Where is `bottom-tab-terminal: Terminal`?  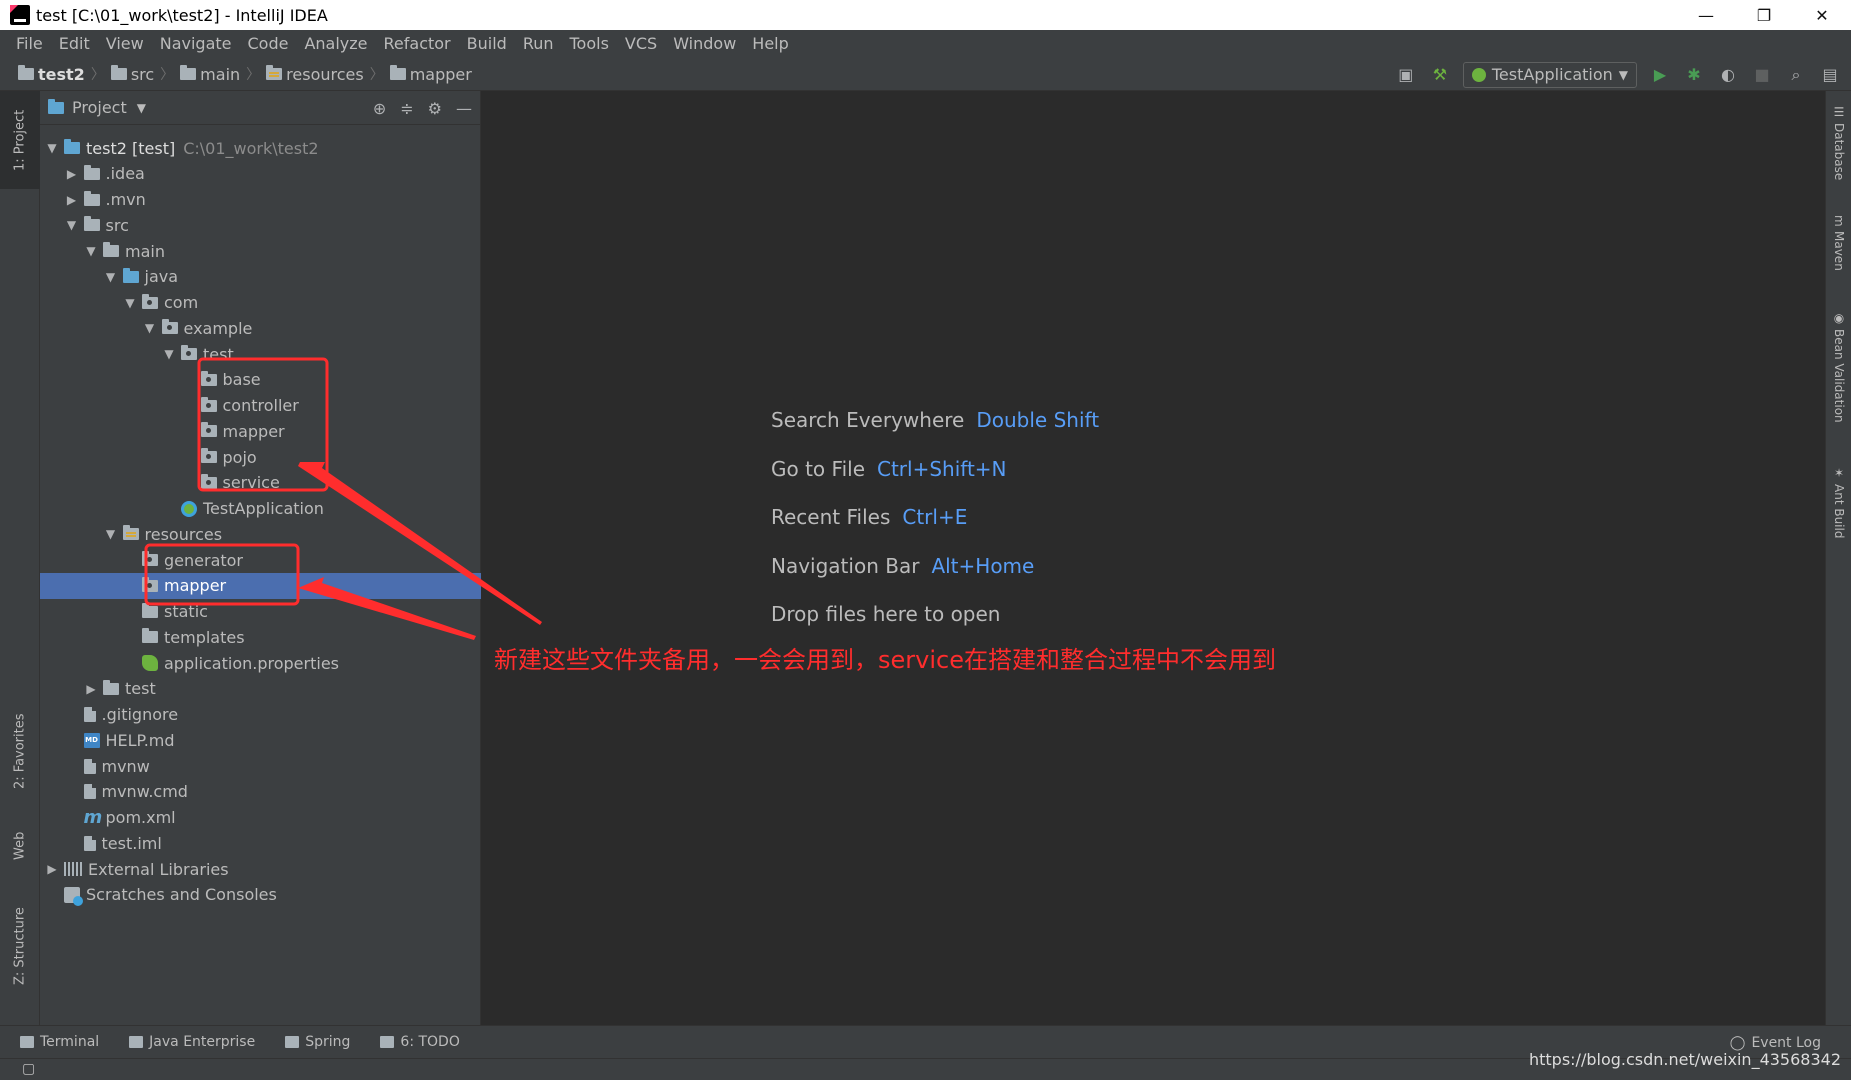
bottom-tab-terminal: Terminal is located at coordinates (59, 1042).